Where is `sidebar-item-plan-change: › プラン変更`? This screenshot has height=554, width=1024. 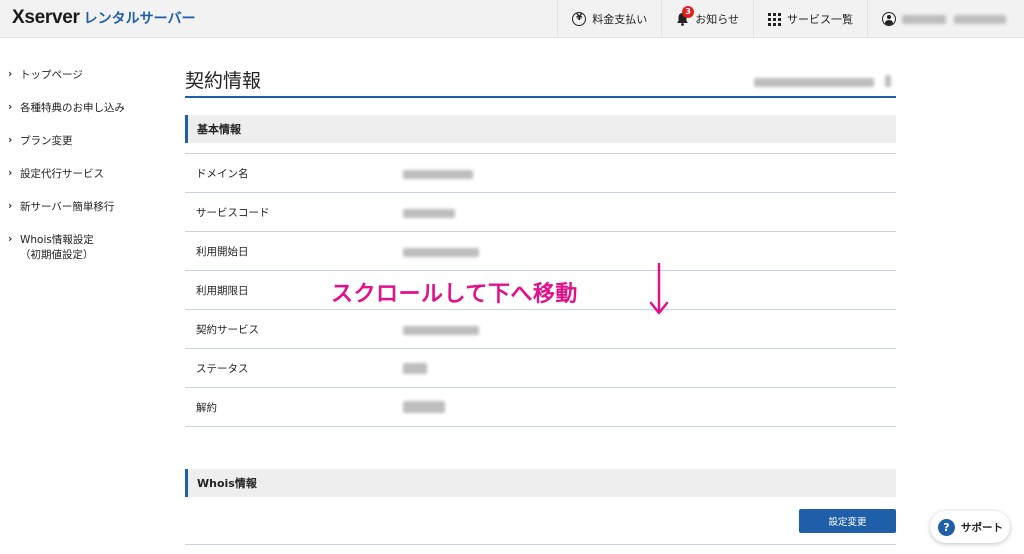 sidebar-item-plan-change: › プラン変更 is located at coordinates (80, 150).